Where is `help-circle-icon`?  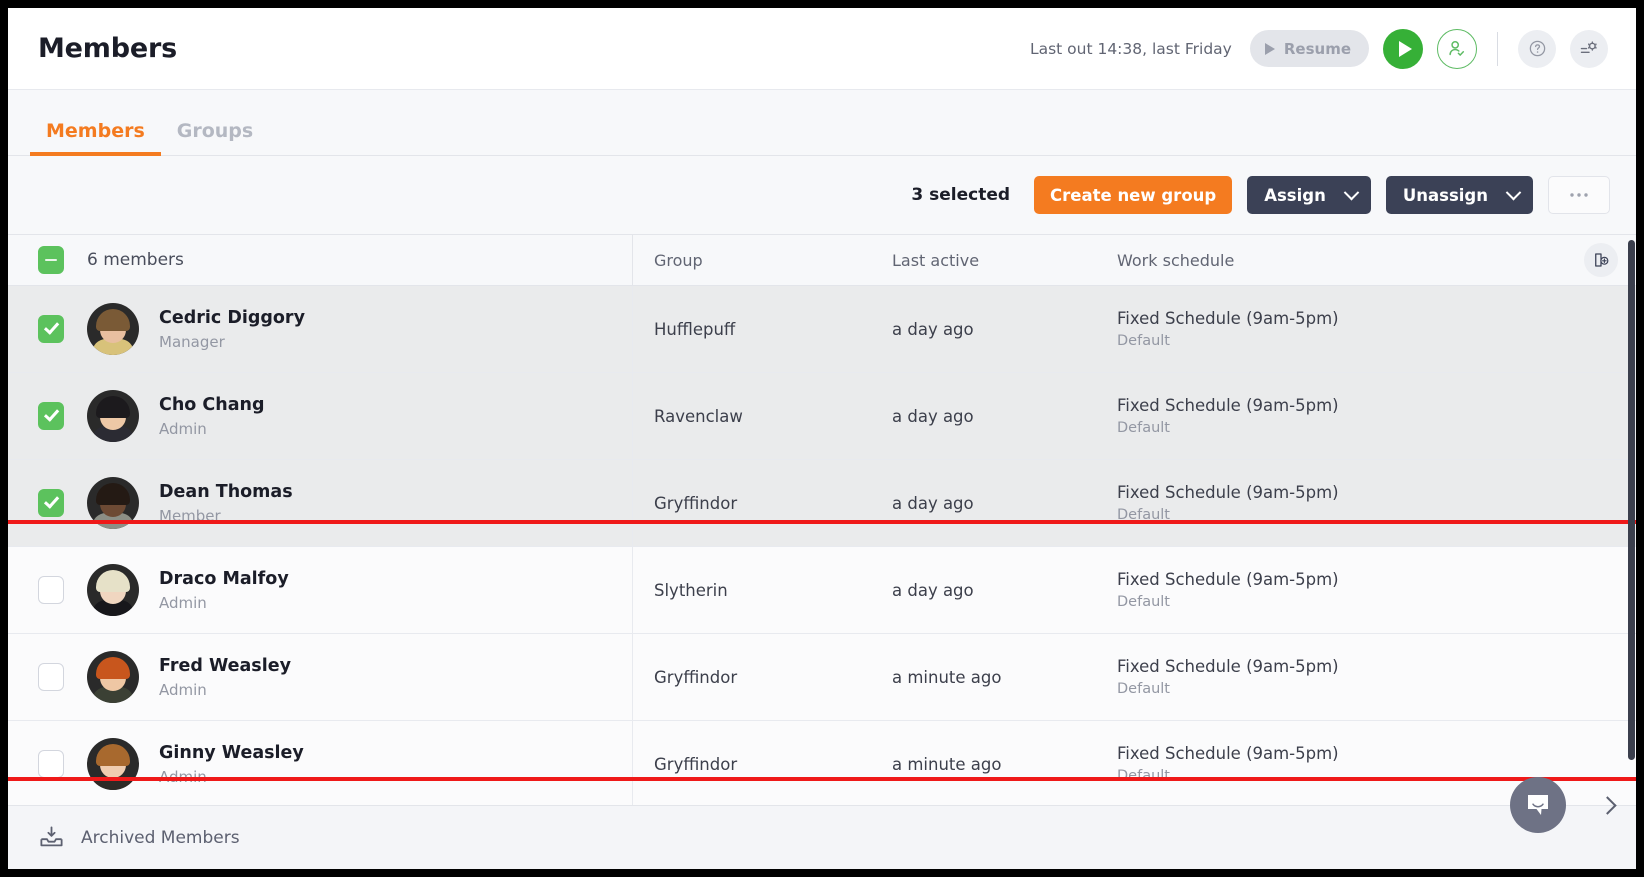 help-circle-icon is located at coordinates (1537, 48).